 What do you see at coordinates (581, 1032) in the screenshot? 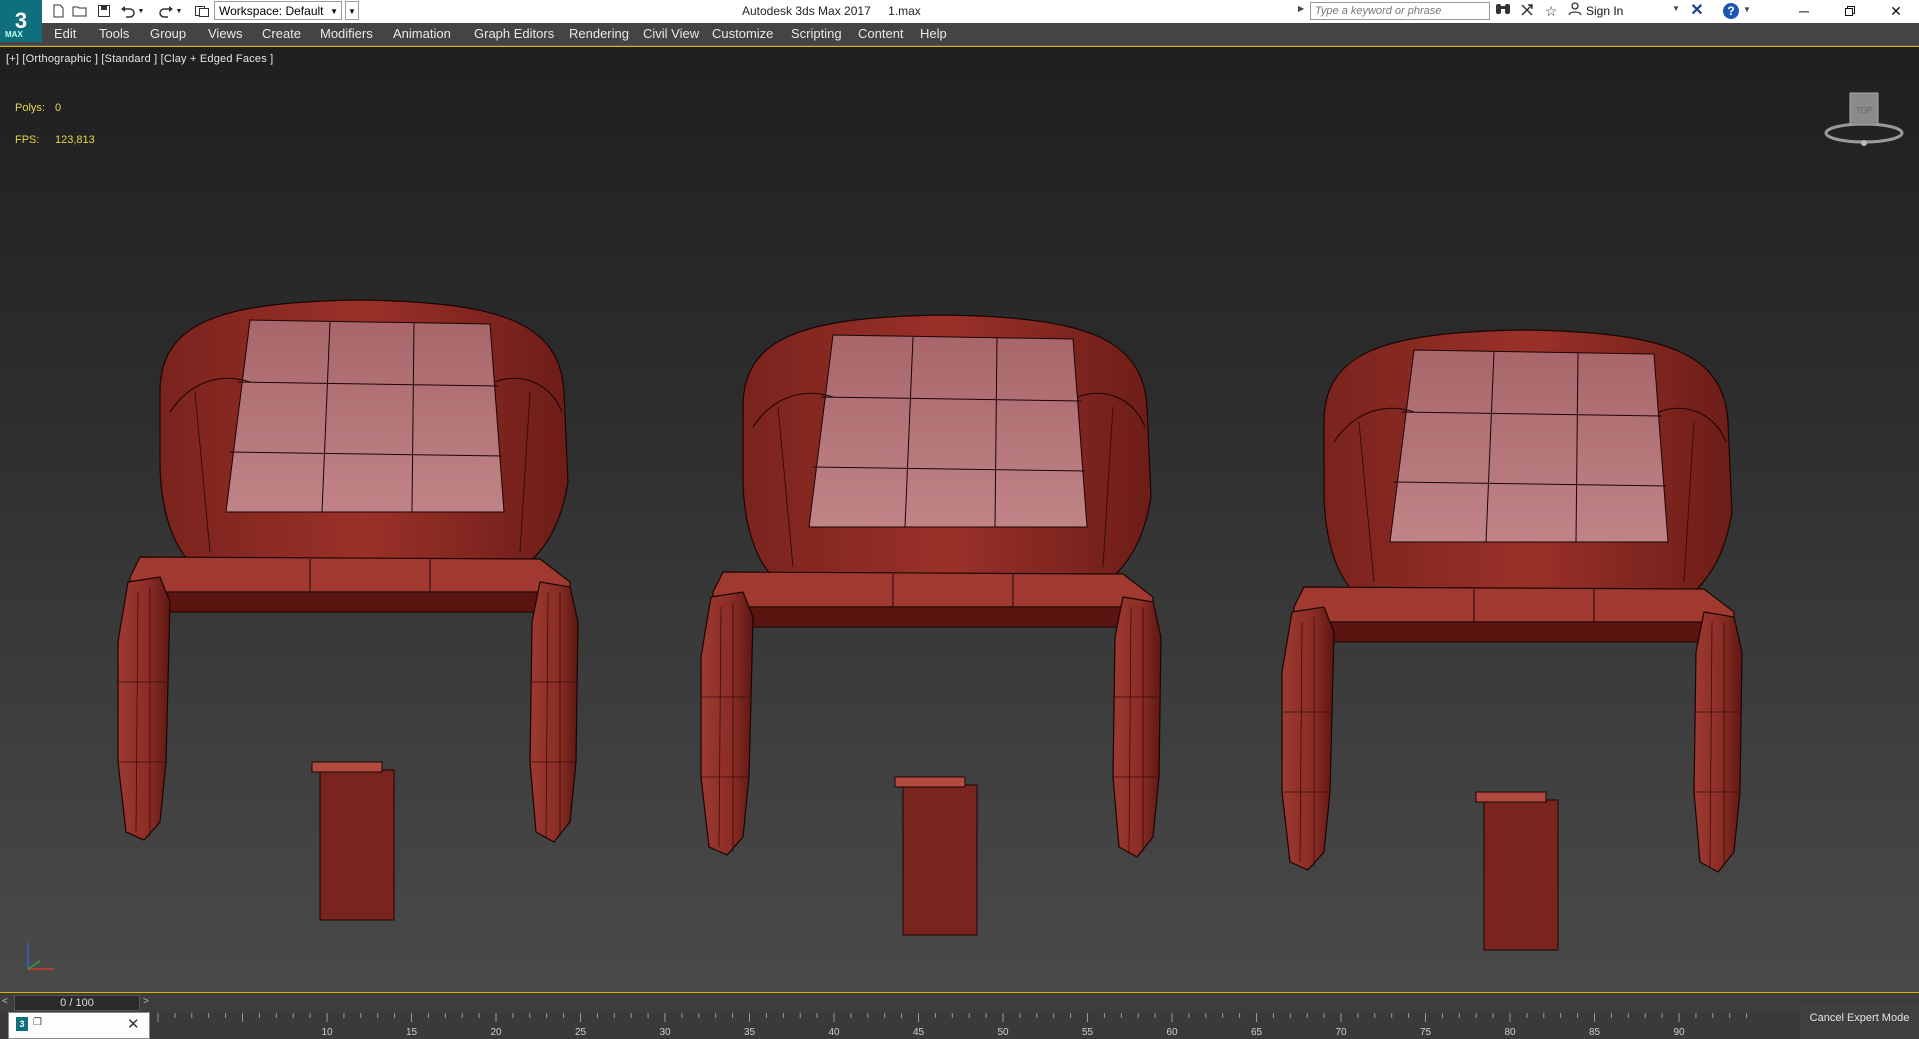
I see `track-tick-label: 25` at bounding box center [581, 1032].